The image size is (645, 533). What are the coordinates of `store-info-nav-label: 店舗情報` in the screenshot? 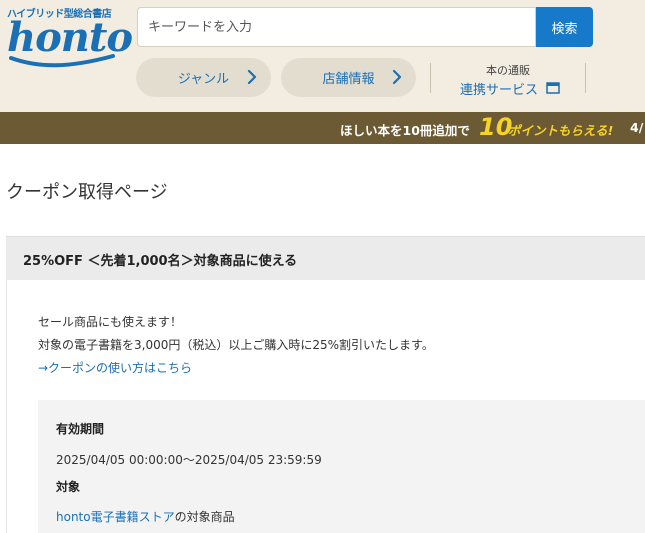 It's located at (348, 79).